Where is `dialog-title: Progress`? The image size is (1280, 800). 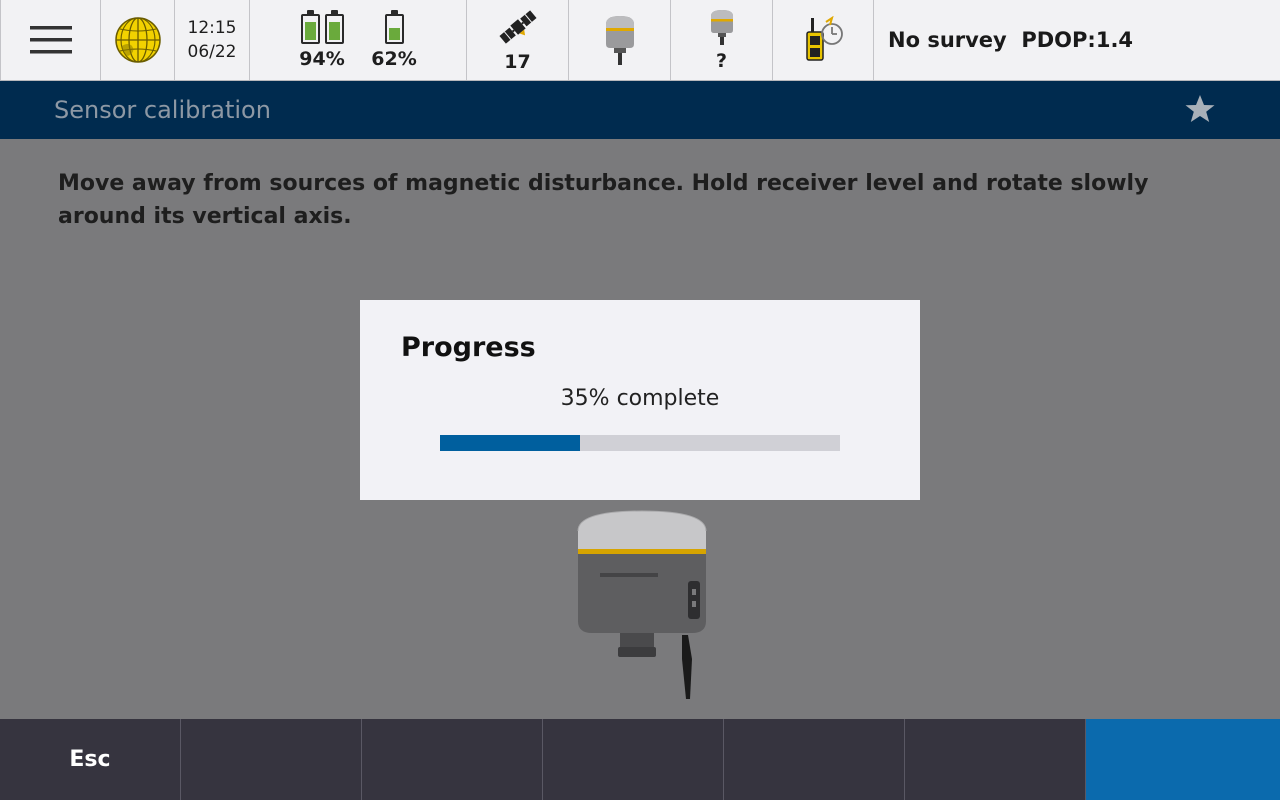
dialog-title: Progress is located at coordinates (468, 347).